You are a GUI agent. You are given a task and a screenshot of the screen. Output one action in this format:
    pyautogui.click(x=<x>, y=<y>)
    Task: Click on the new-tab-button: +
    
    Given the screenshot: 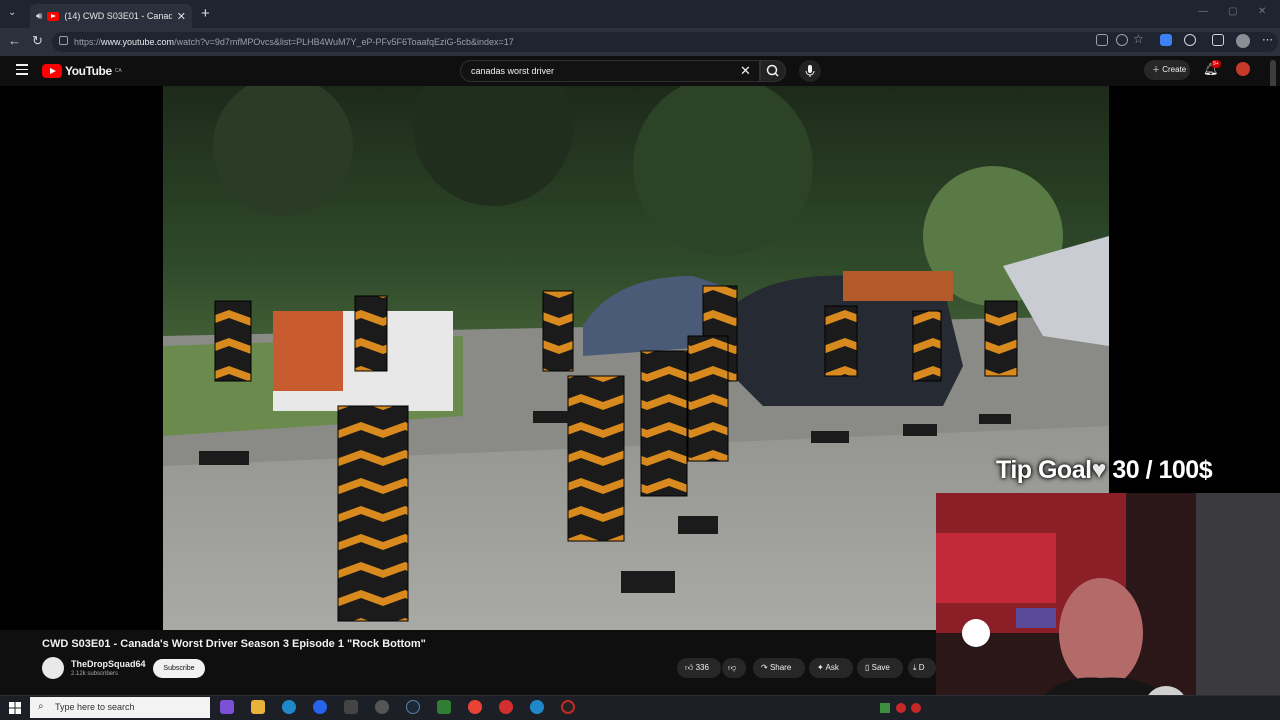 What is the action you would take?
    pyautogui.click(x=205, y=13)
    